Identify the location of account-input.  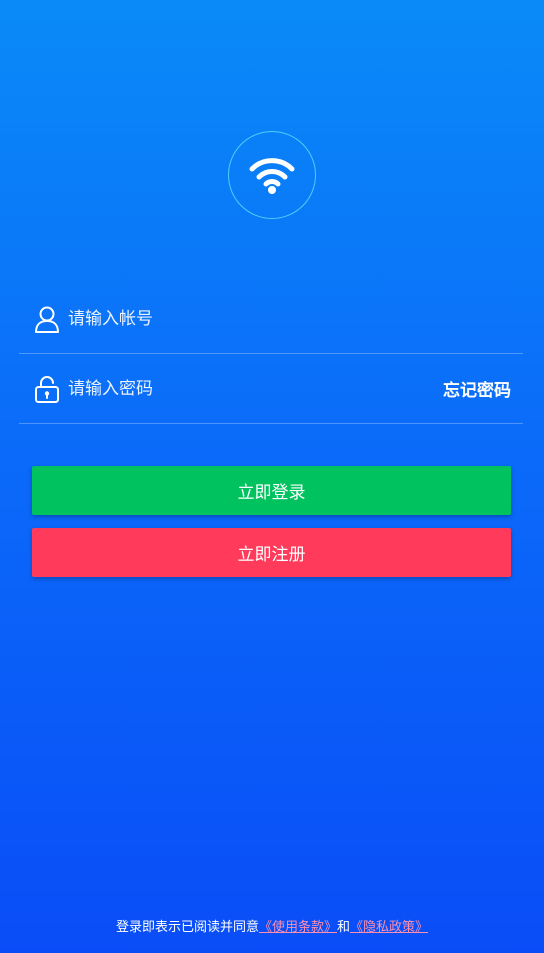
(295, 318).